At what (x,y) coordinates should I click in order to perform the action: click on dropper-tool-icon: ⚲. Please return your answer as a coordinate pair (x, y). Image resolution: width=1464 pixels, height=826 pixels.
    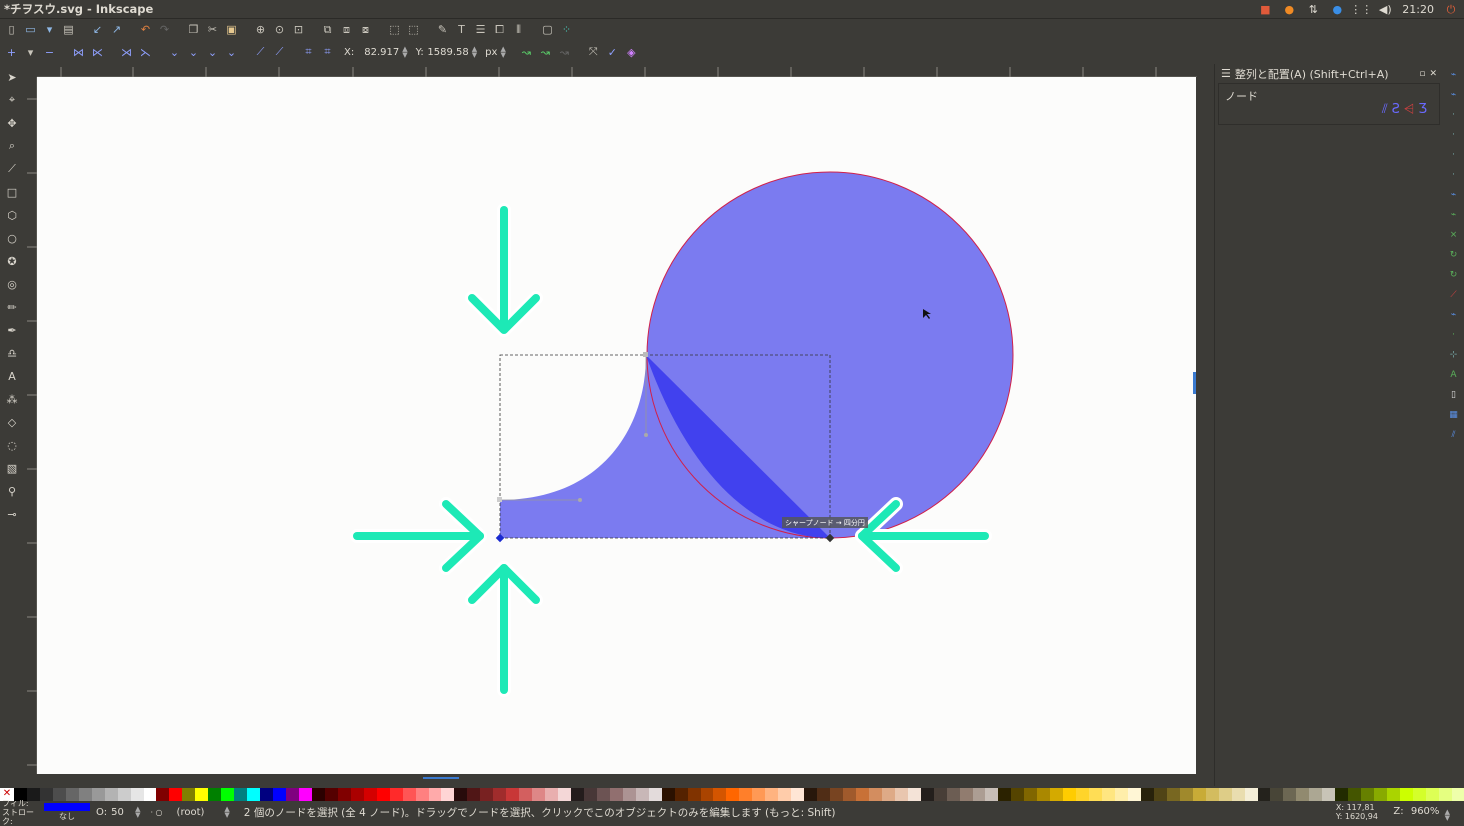
    Looking at the image, I should click on (12, 491).